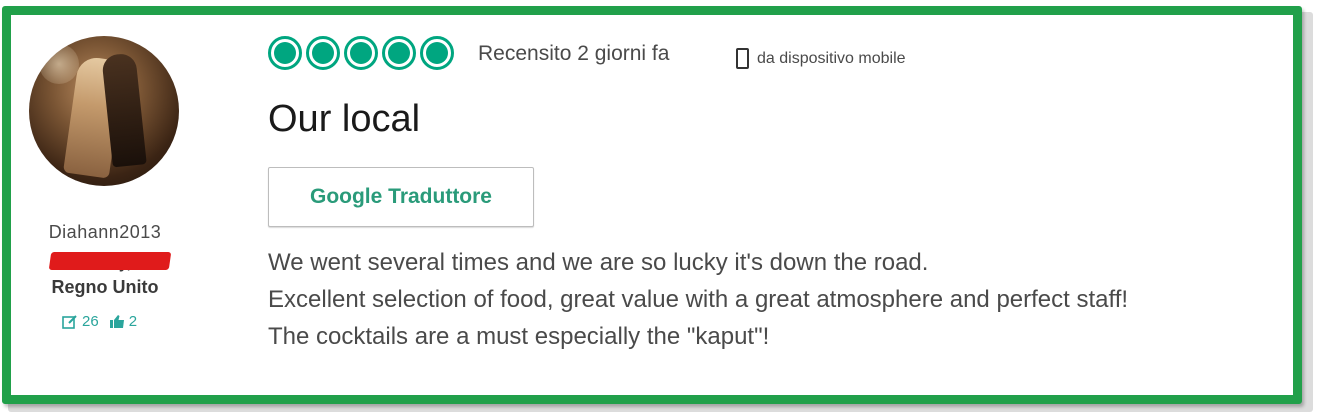 This screenshot has height=415, width=1317. I want to click on device-indicator: da dispositivo mobile, so click(821, 58).